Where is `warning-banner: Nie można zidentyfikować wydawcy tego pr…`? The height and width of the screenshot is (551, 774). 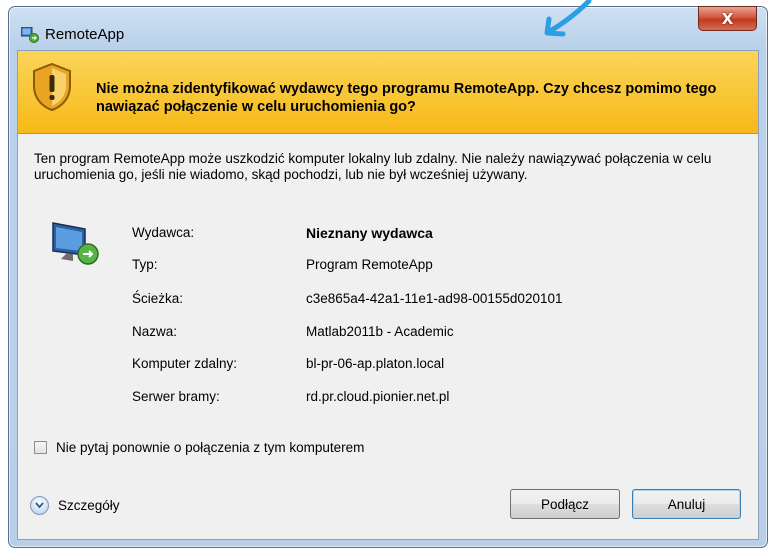
warning-banner: Nie można zidentyfikować wydawcy tego pr… is located at coordinates (388, 92).